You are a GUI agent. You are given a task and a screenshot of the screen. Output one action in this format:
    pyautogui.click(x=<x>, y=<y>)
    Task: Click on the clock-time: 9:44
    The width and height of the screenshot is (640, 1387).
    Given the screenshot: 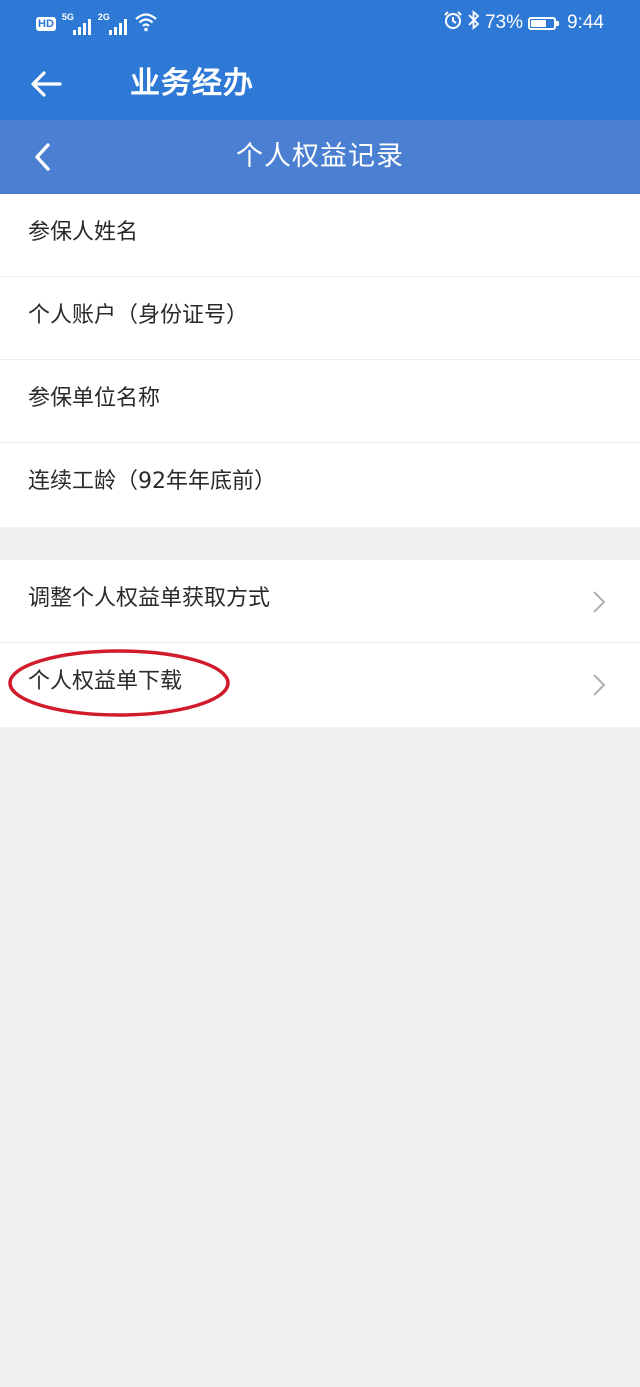 What is the action you would take?
    pyautogui.click(x=585, y=22)
    